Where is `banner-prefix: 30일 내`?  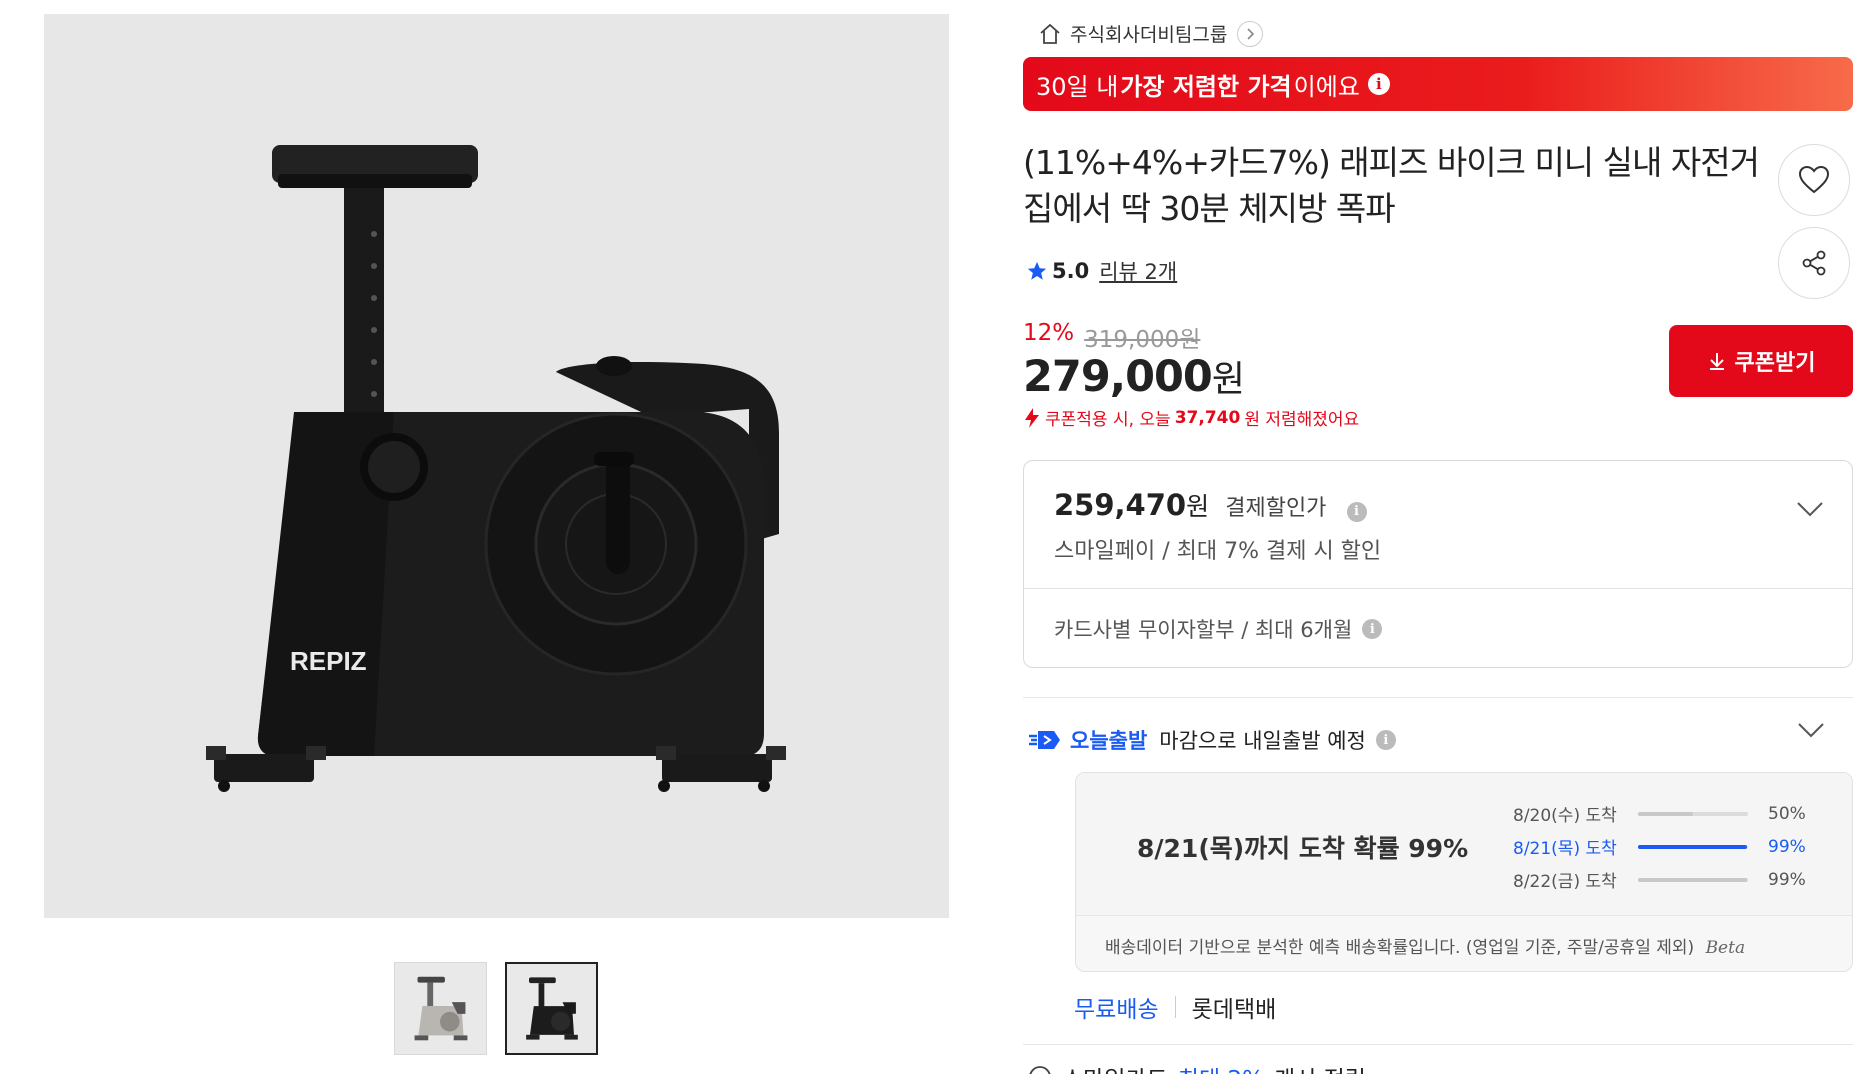
banner-prefix: 30일 내 is located at coordinates (1077, 86).